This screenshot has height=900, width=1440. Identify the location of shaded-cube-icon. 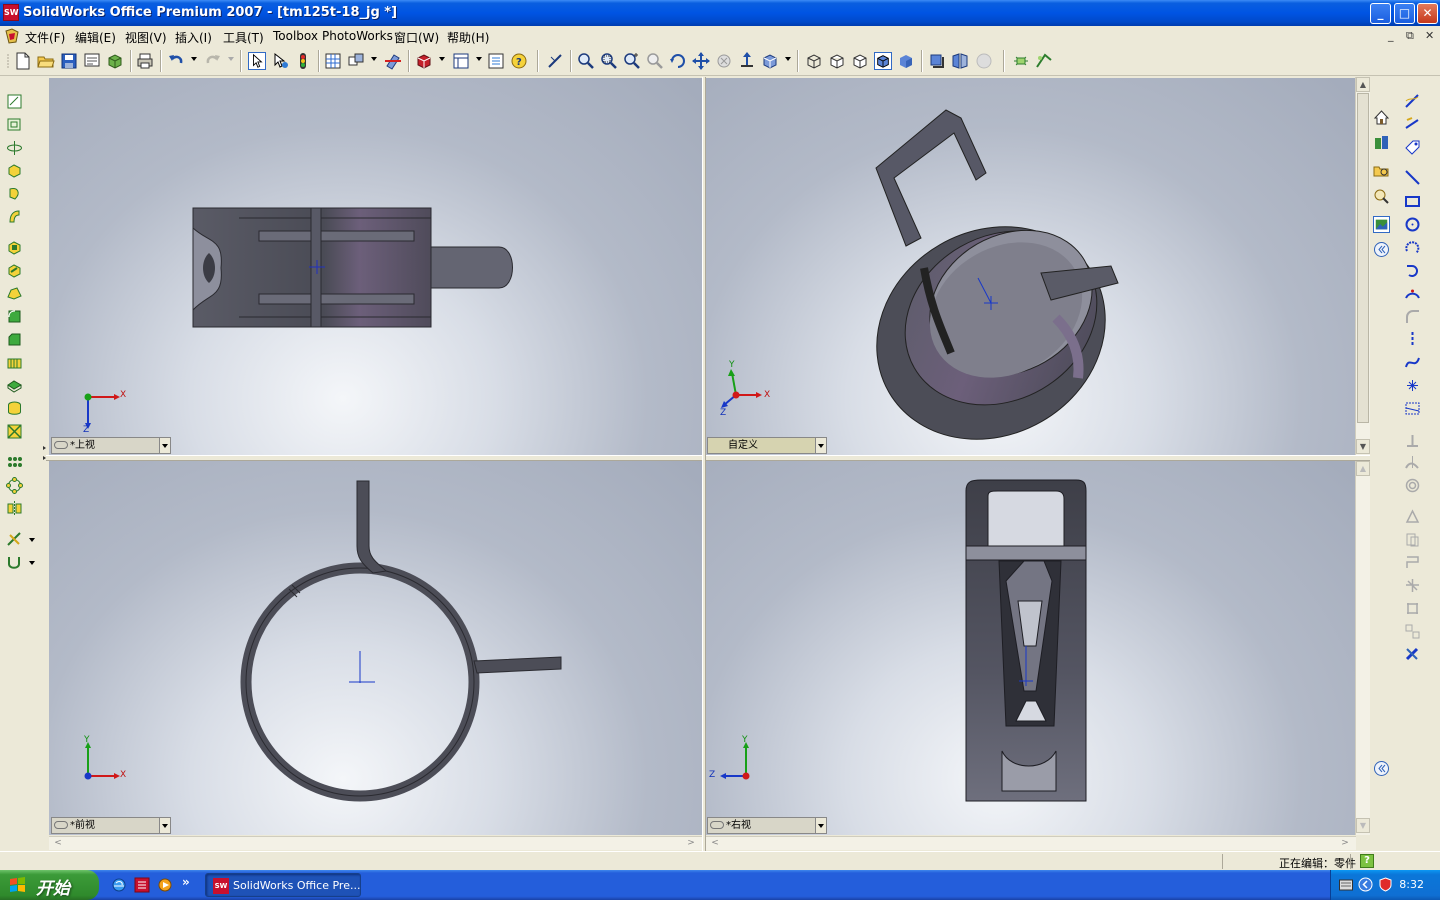
(424, 61).